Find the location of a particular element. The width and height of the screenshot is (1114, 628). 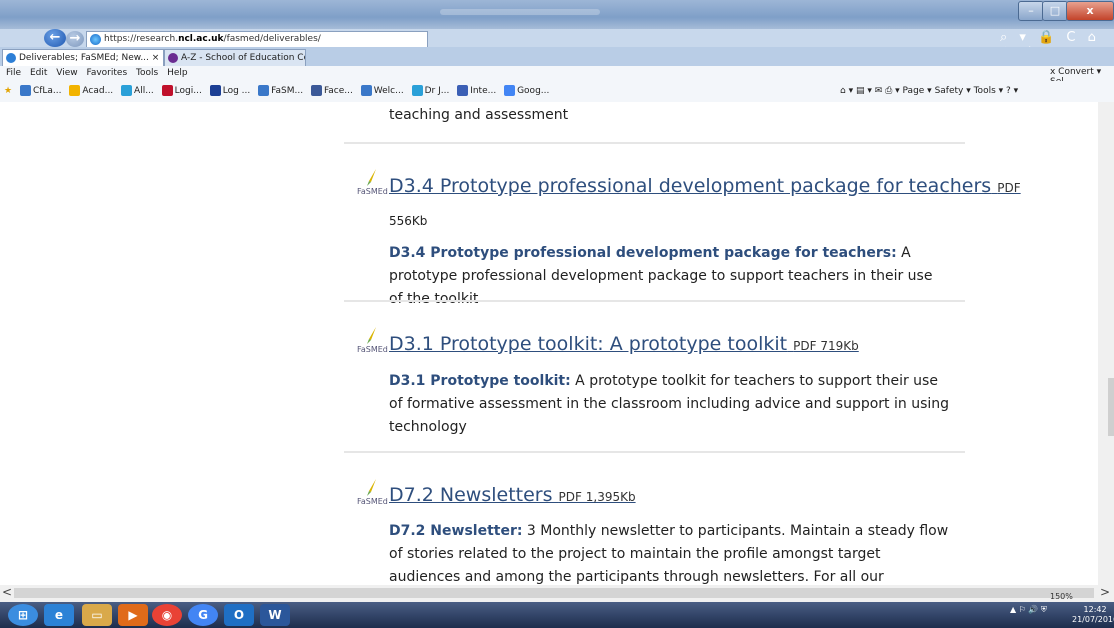

url-path: /fasmed/deliverables/ is located at coordinates (272, 39).